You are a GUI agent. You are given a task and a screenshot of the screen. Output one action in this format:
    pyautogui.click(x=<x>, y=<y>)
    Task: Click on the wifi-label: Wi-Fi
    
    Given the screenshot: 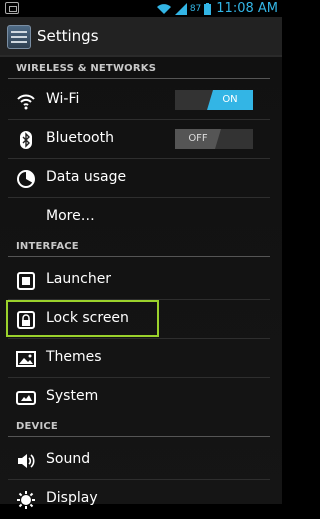 What is the action you would take?
    pyautogui.click(x=63, y=99)
    